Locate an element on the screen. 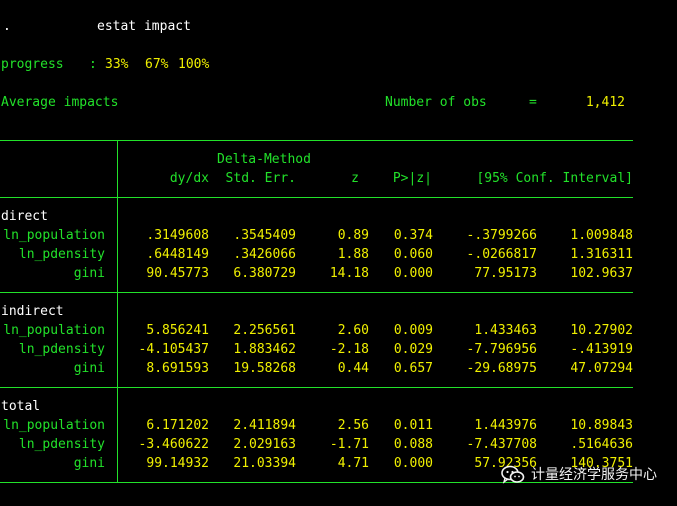 Image resolution: width=677 pixels, height=506 pixels. cell-ci-high: 47.07294 is located at coordinates (601, 368).